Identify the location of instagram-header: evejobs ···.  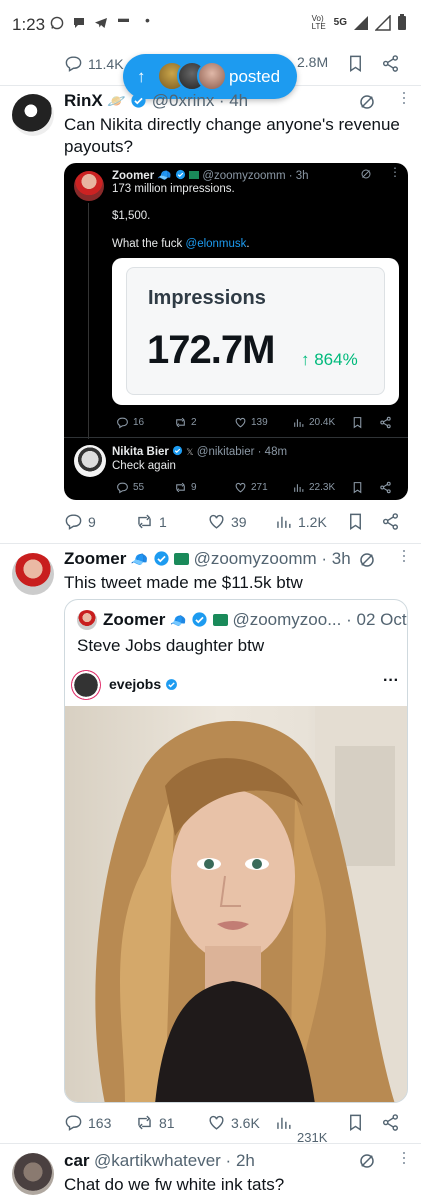
(236, 685).